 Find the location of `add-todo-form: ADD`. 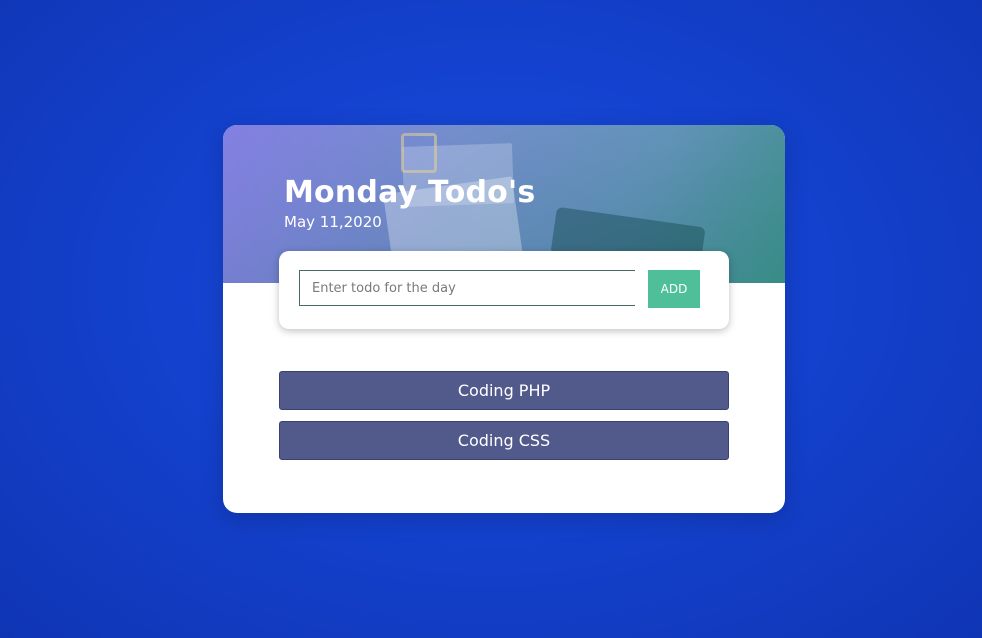

add-todo-form: ADD is located at coordinates (504, 290).